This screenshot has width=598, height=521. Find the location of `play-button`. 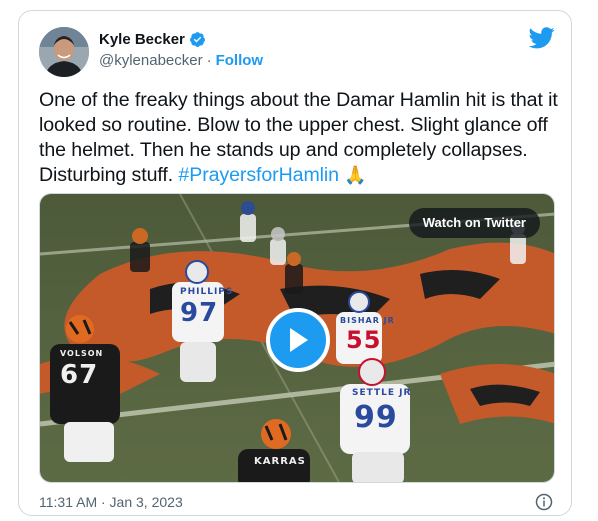

play-button is located at coordinates (298, 340).